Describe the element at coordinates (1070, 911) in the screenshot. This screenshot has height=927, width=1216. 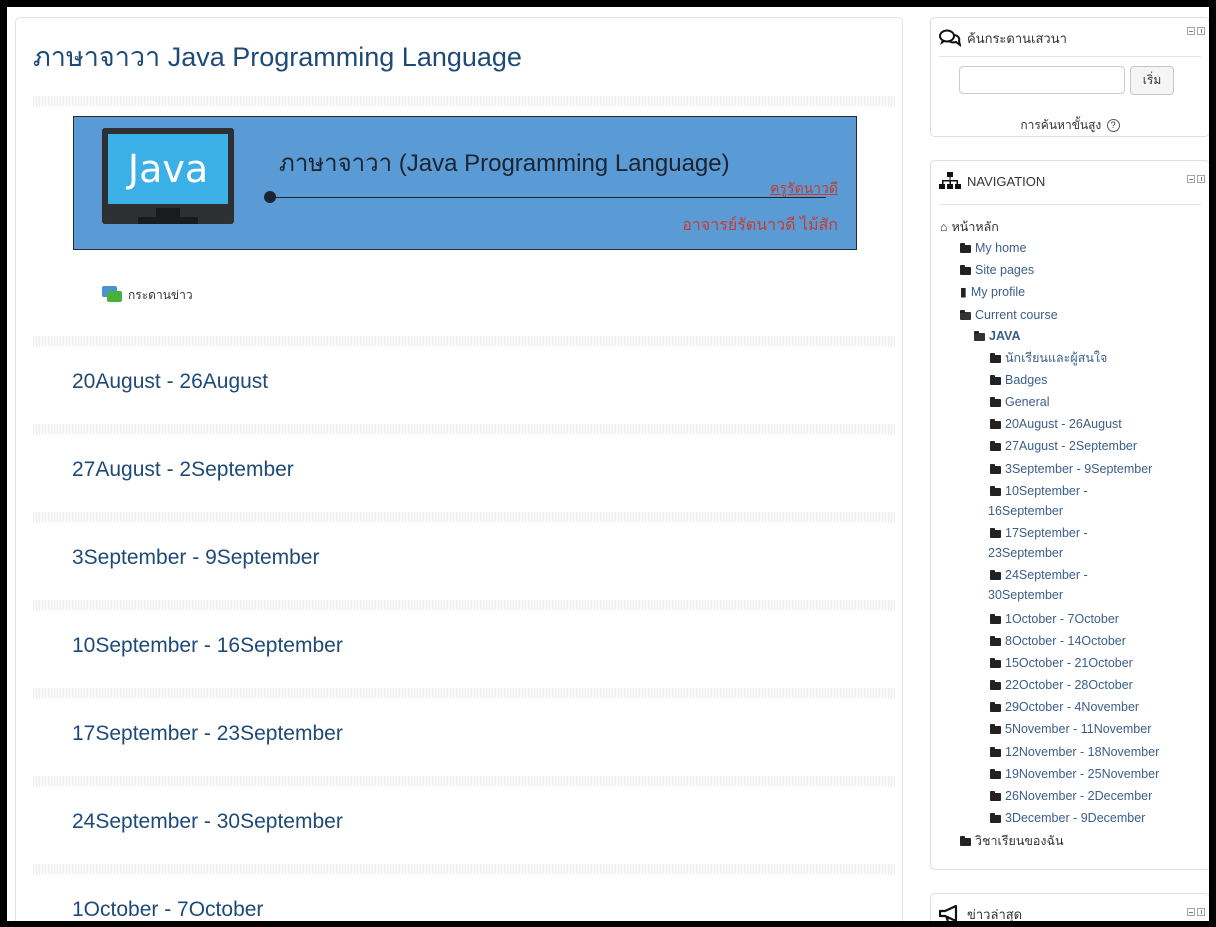
I see `block-header: ข่าวล่าสุด` at that location.